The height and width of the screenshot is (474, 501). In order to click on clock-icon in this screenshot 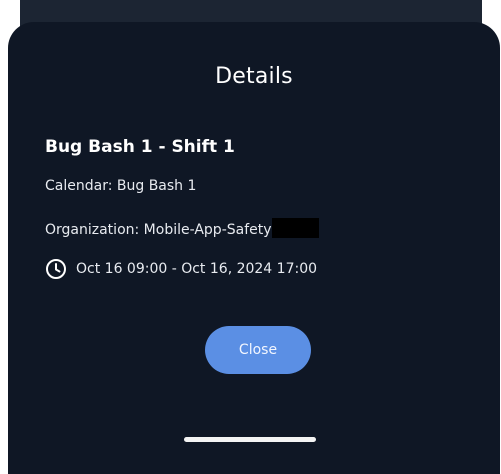, I will do `click(56, 269)`.